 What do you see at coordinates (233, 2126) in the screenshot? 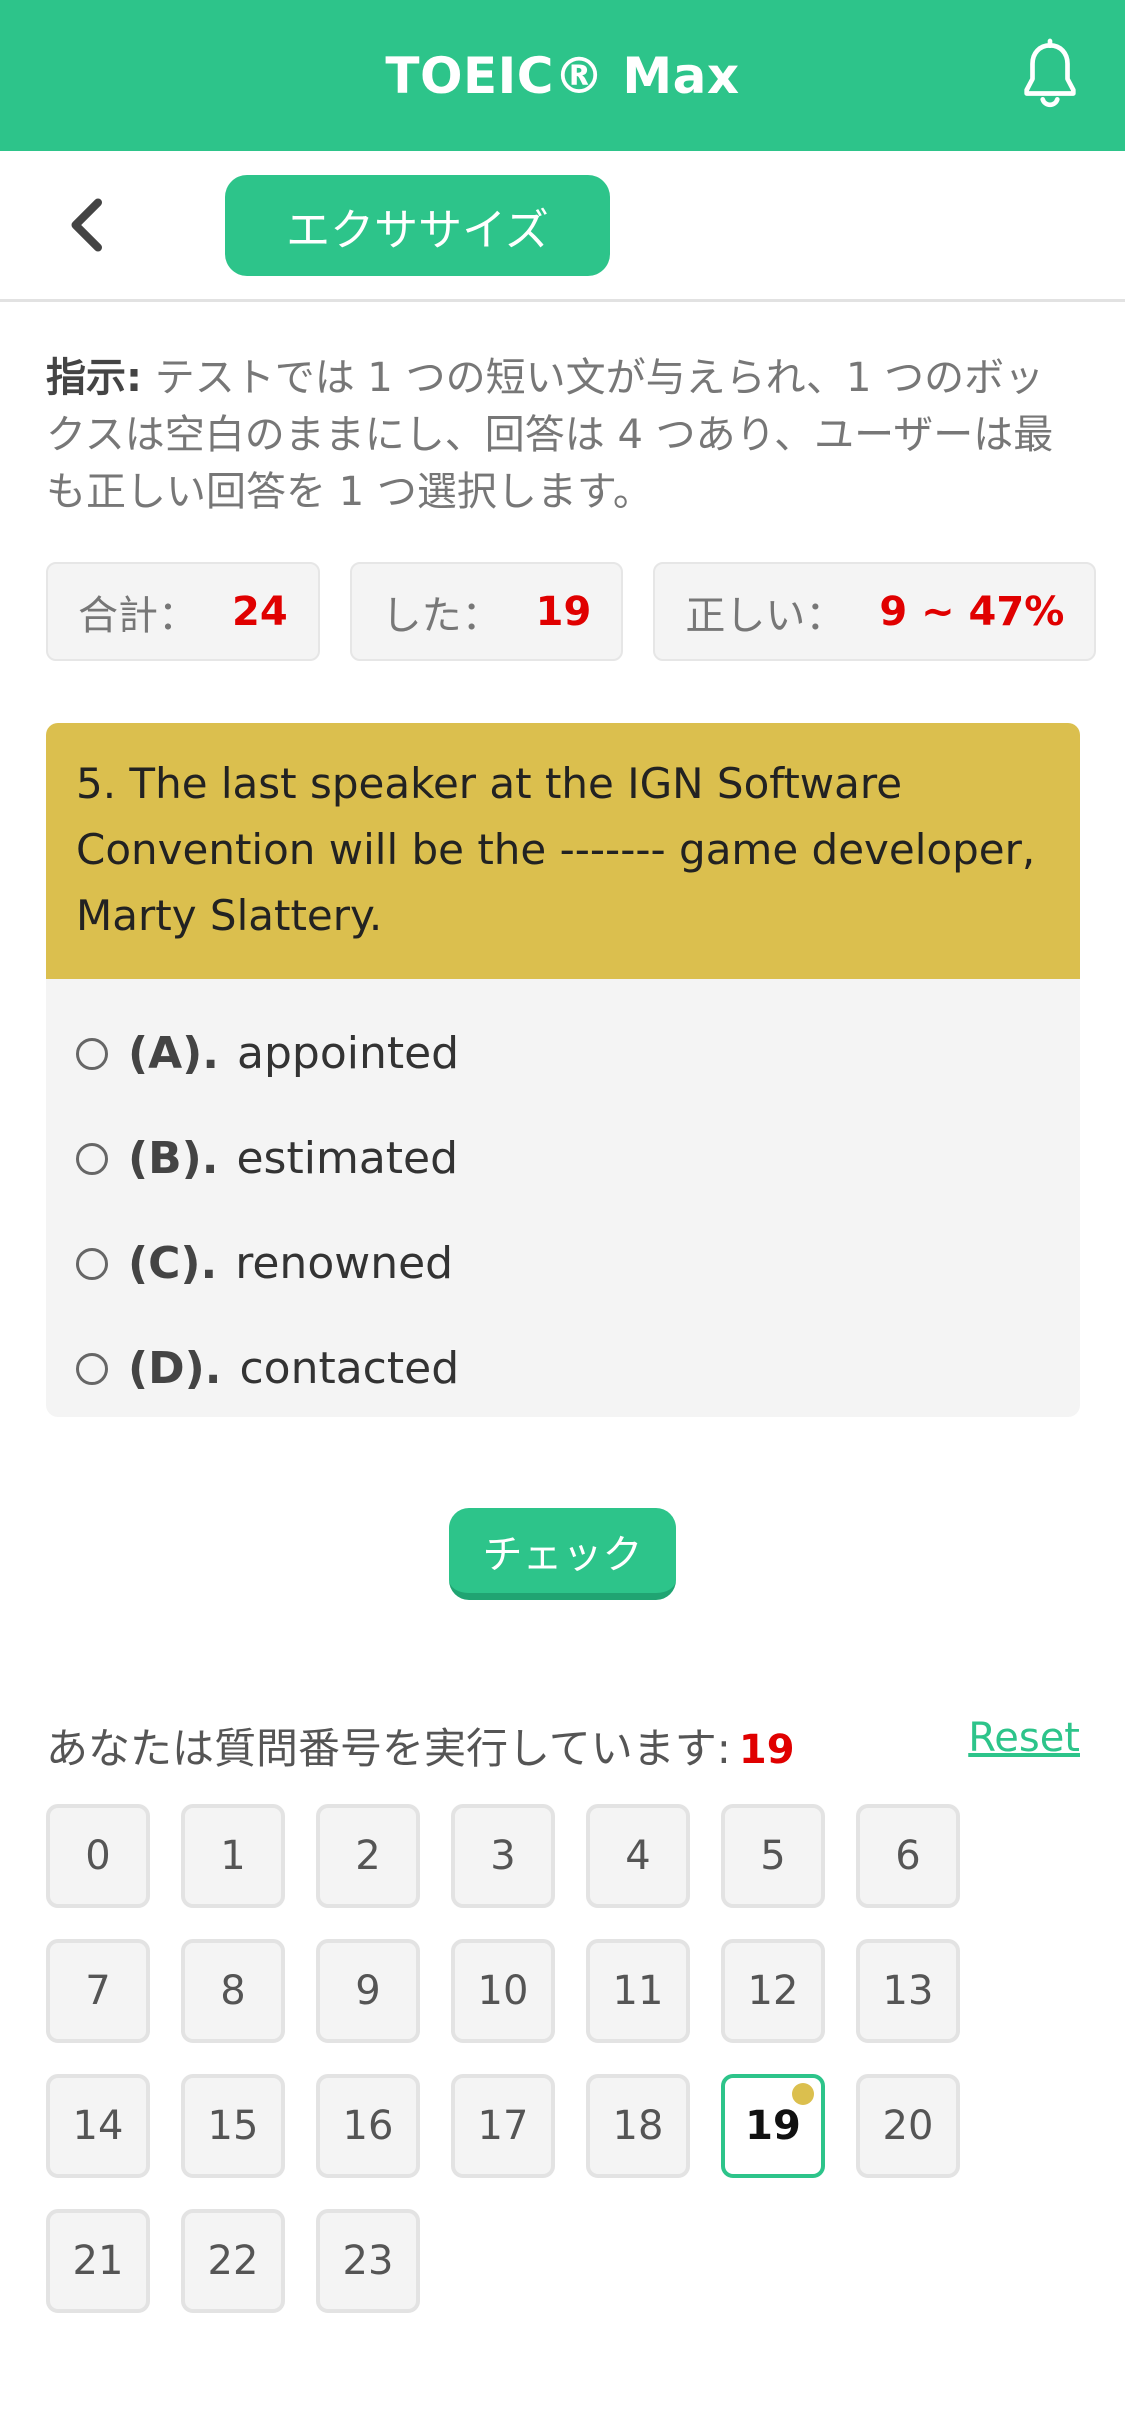
I see `question-number-button: 15` at bounding box center [233, 2126].